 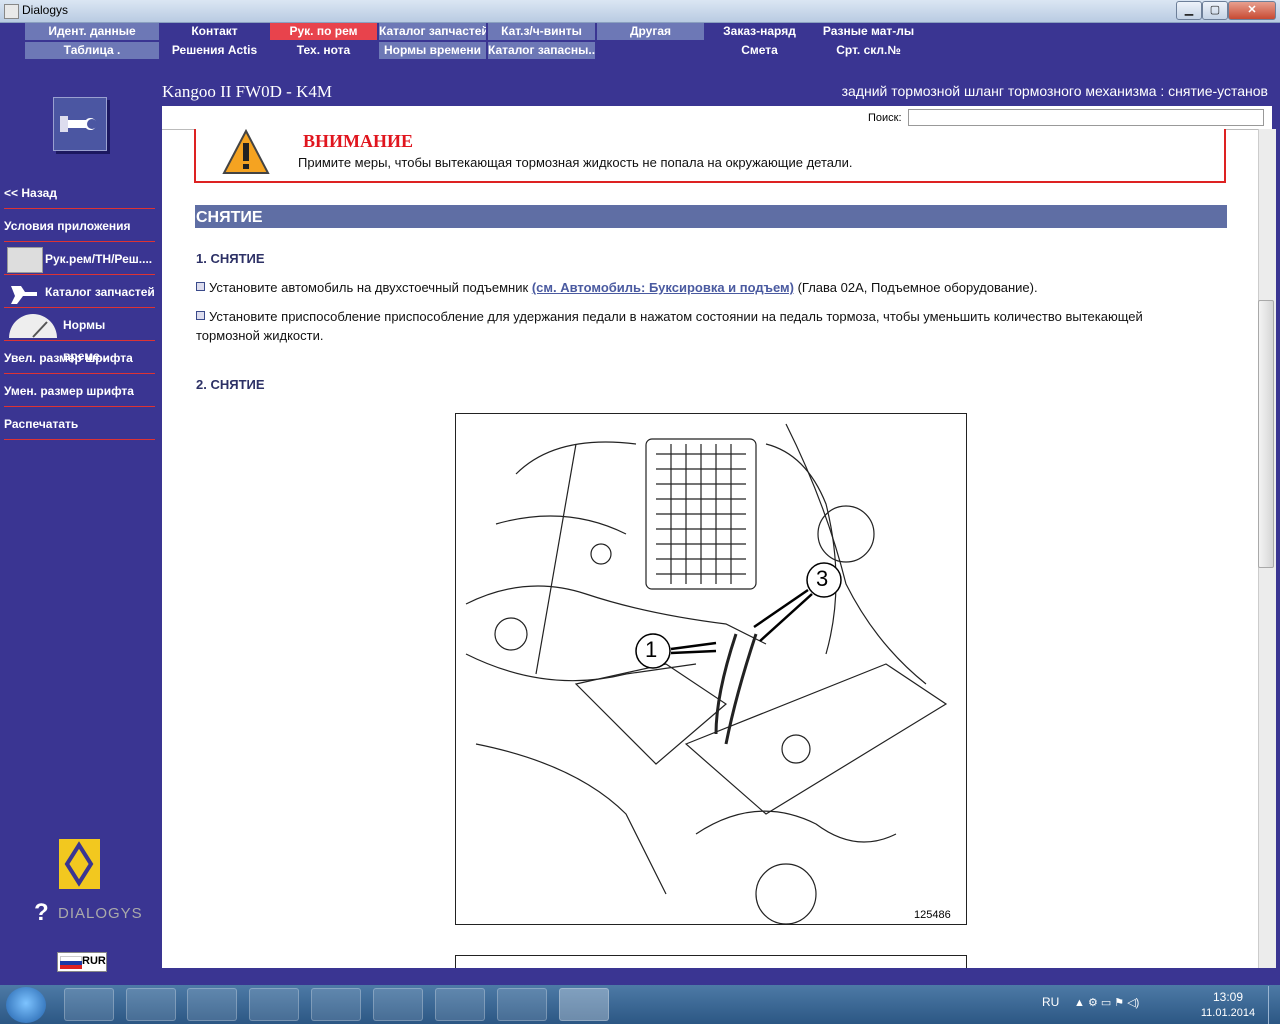 What do you see at coordinates (323, 31) in the screenshot?
I see `menu-repair-manual: Рук. по рем` at bounding box center [323, 31].